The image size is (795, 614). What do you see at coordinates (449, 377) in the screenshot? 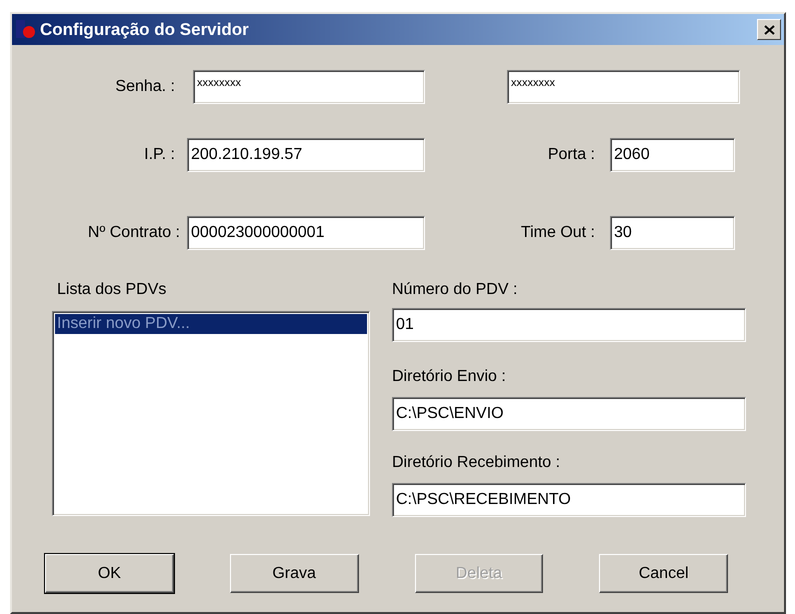
I see `field-label: Diretório Envio :` at bounding box center [449, 377].